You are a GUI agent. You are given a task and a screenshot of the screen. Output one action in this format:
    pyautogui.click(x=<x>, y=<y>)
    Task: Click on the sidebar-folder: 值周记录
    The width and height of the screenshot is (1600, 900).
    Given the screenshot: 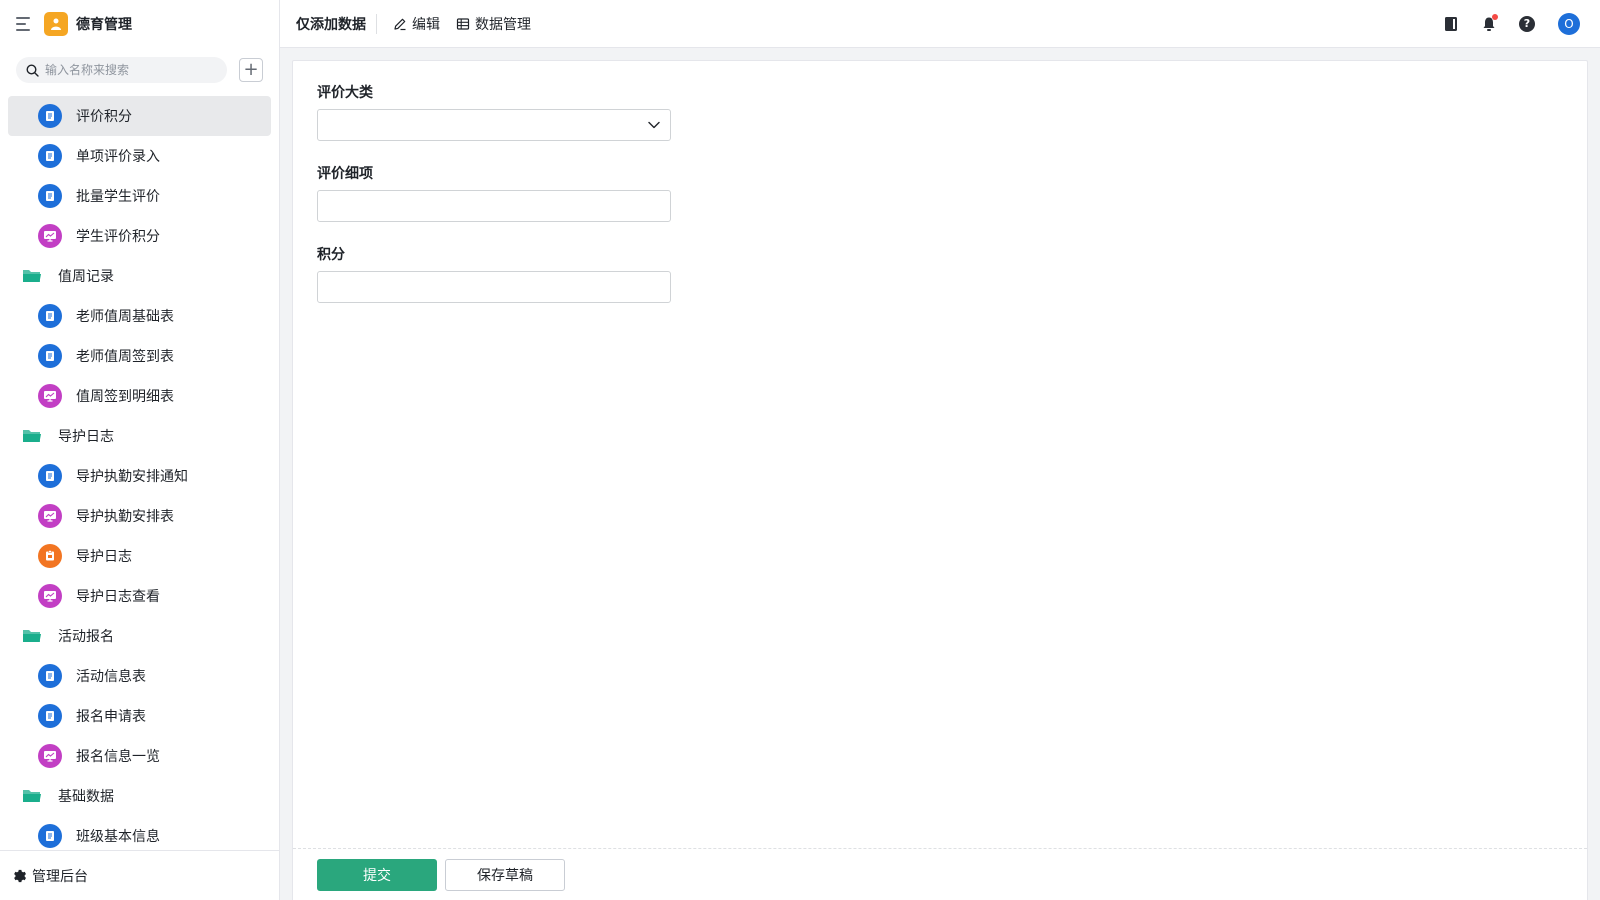 What is the action you would take?
    pyautogui.click(x=139, y=276)
    